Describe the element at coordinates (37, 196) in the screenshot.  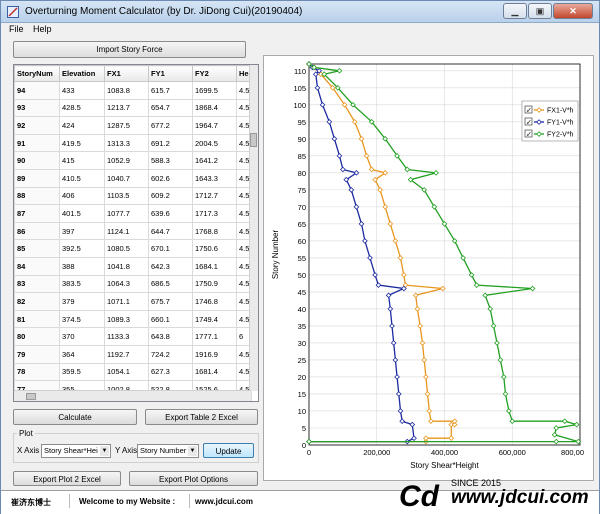
I see `row-header-cell: 88` at that location.